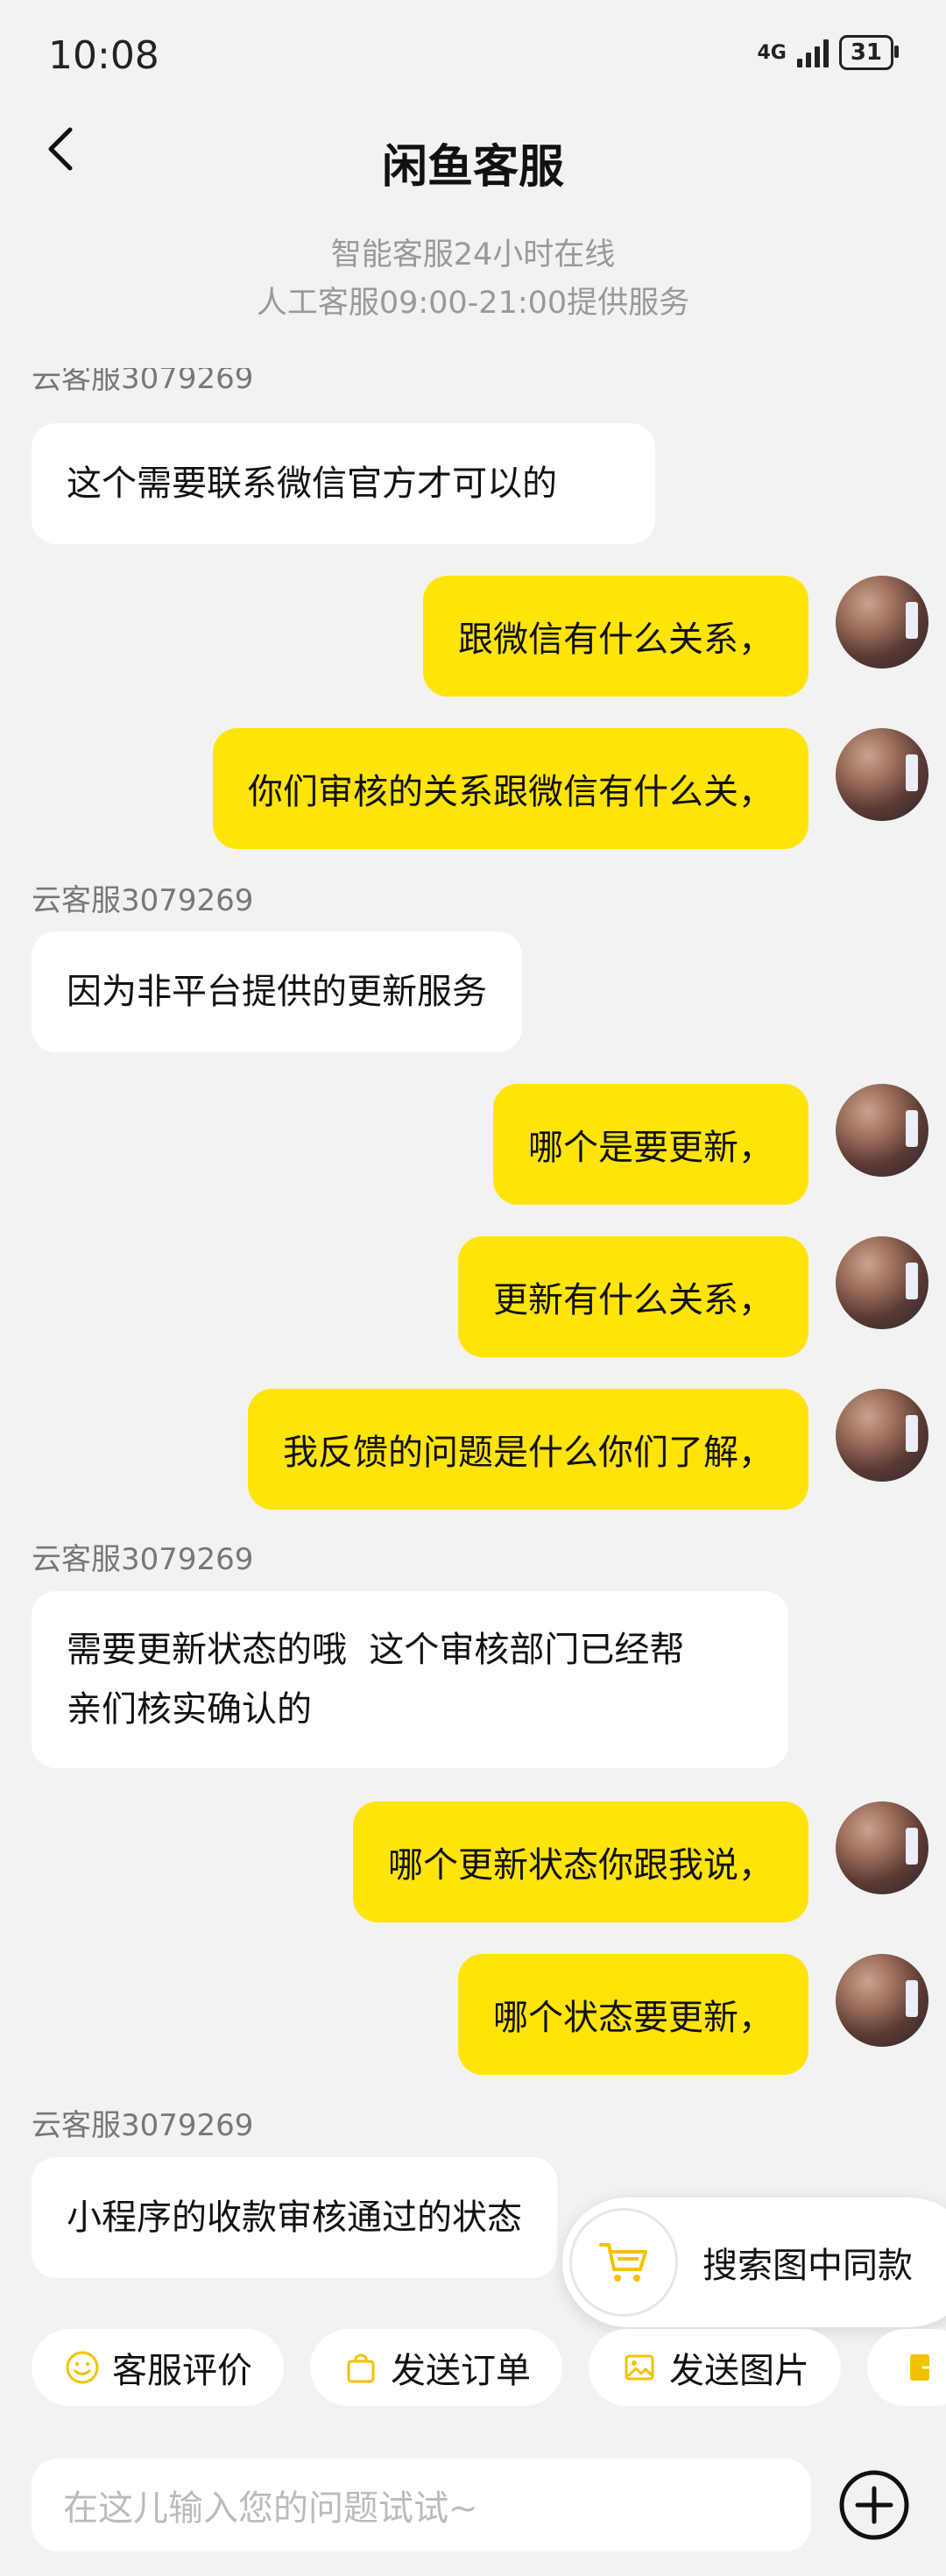 The height and width of the screenshot is (2576, 946). I want to click on user-message-bubble: 你们审核的关系跟微信有什么关，, so click(510, 788).